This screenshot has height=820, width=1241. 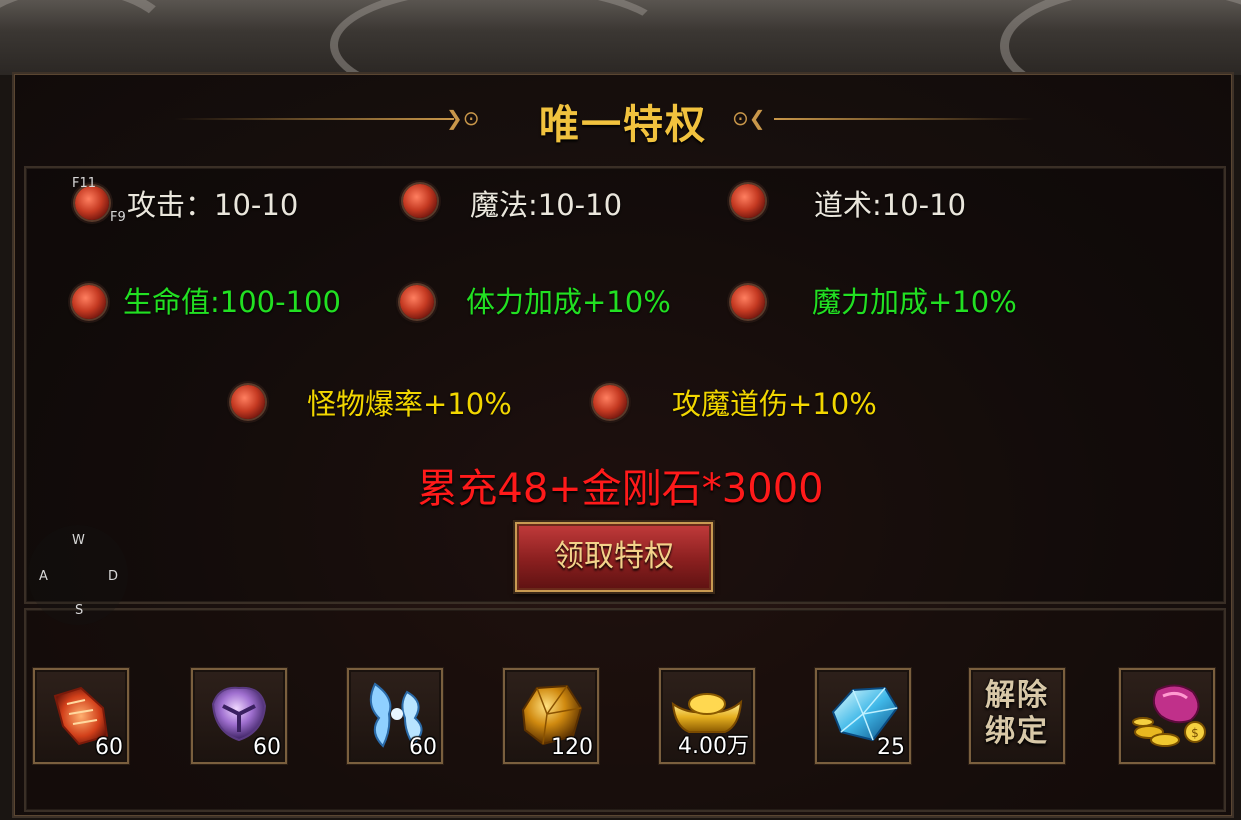 I want to click on dpad-d-key: D, so click(x=113, y=576).